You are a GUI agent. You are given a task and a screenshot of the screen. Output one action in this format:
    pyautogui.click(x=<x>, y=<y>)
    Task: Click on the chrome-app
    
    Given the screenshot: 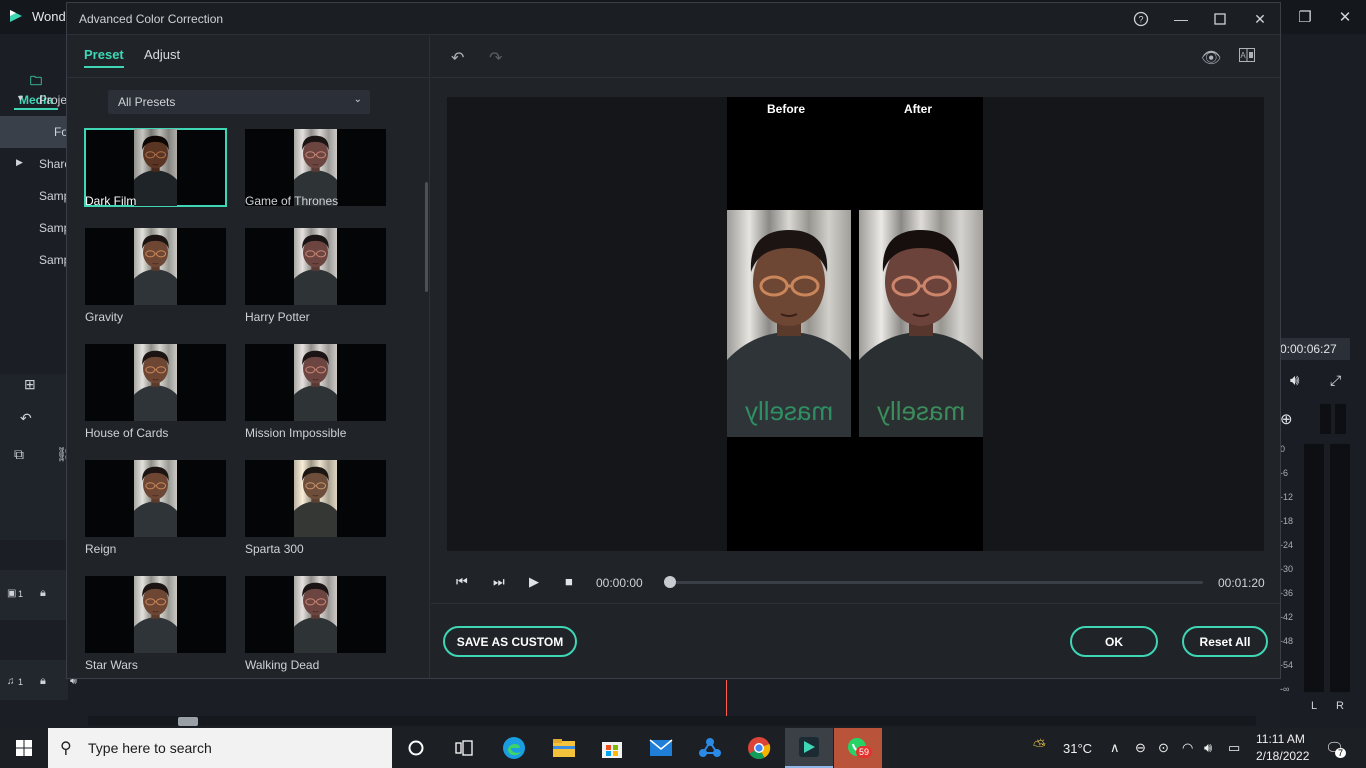 What is the action you would take?
    pyautogui.click(x=759, y=748)
    